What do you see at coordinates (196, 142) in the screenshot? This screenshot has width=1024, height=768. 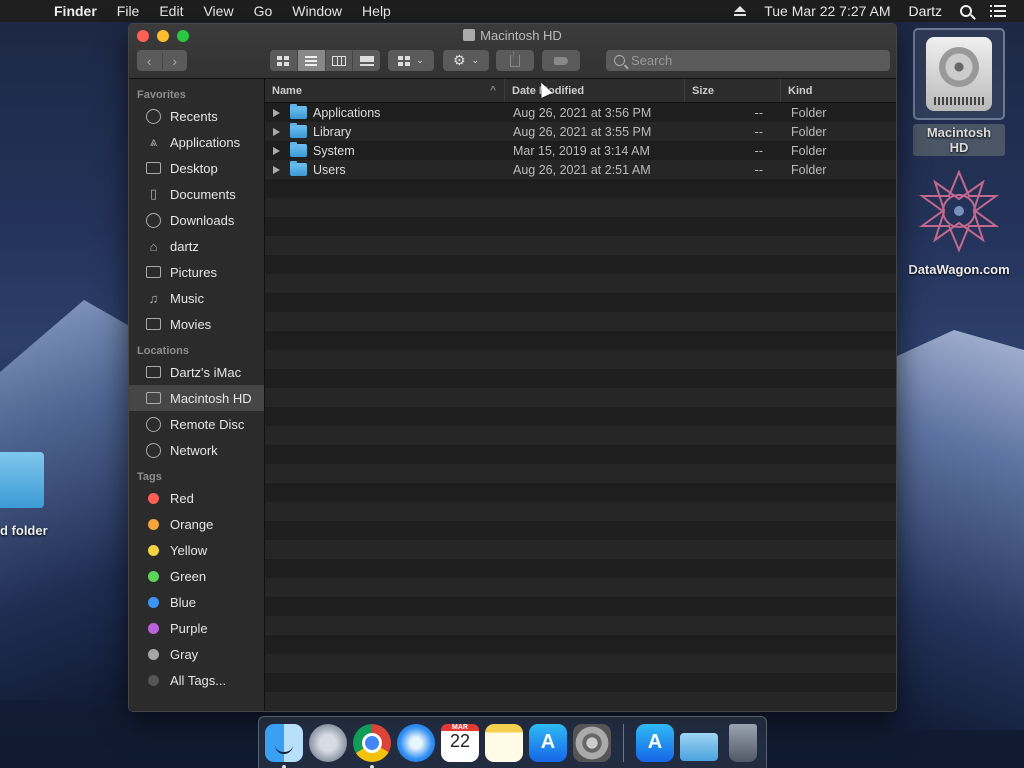 I see `sidebar-item-applications: ⩓ Applications` at bounding box center [196, 142].